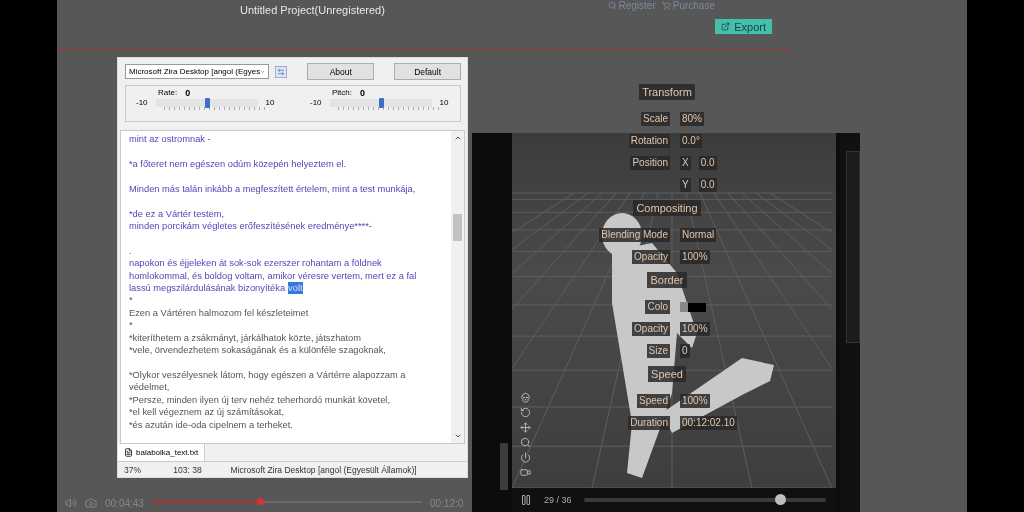 The width and height of the screenshot is (1024, 512). What do you see at coordinates (698, 235) in the screenshot?
I see `property-value: Normal` at bounding box center [698, 235].